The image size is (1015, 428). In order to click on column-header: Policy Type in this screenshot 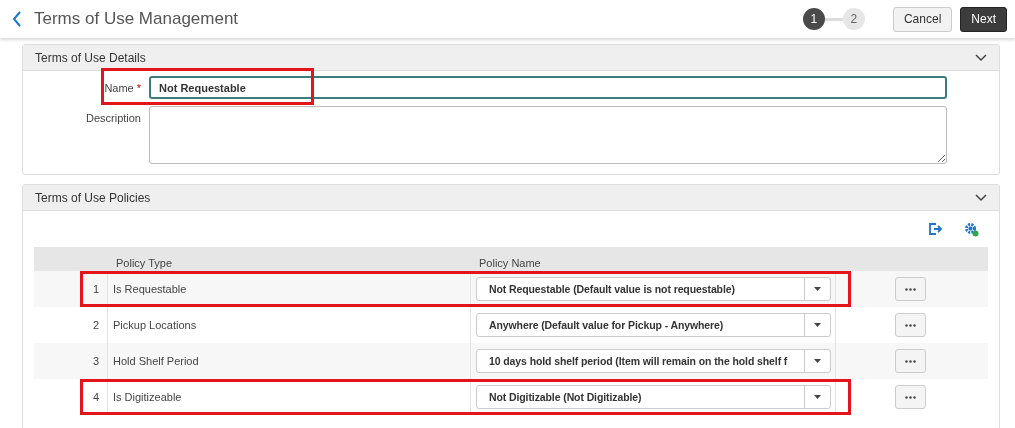, I will do `click(289, 259)`.